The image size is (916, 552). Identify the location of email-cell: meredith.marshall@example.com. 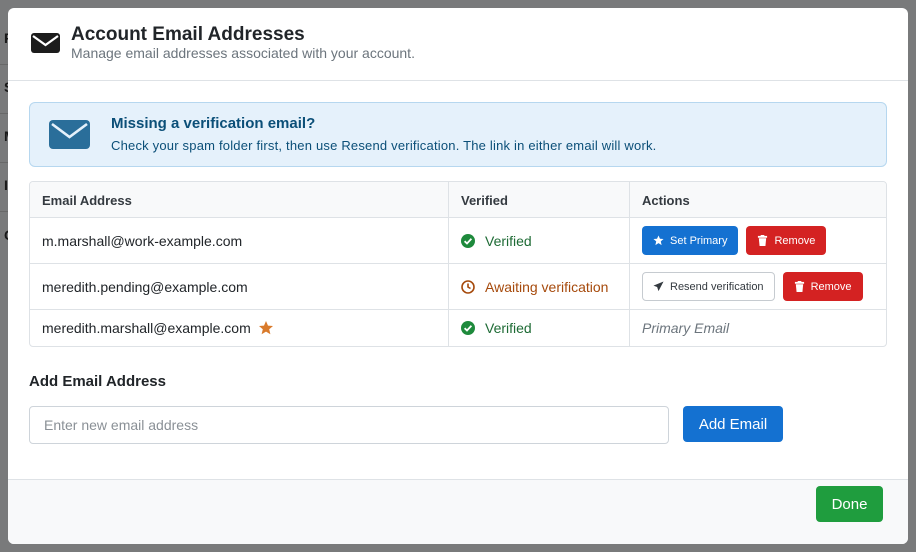
(239, 328).